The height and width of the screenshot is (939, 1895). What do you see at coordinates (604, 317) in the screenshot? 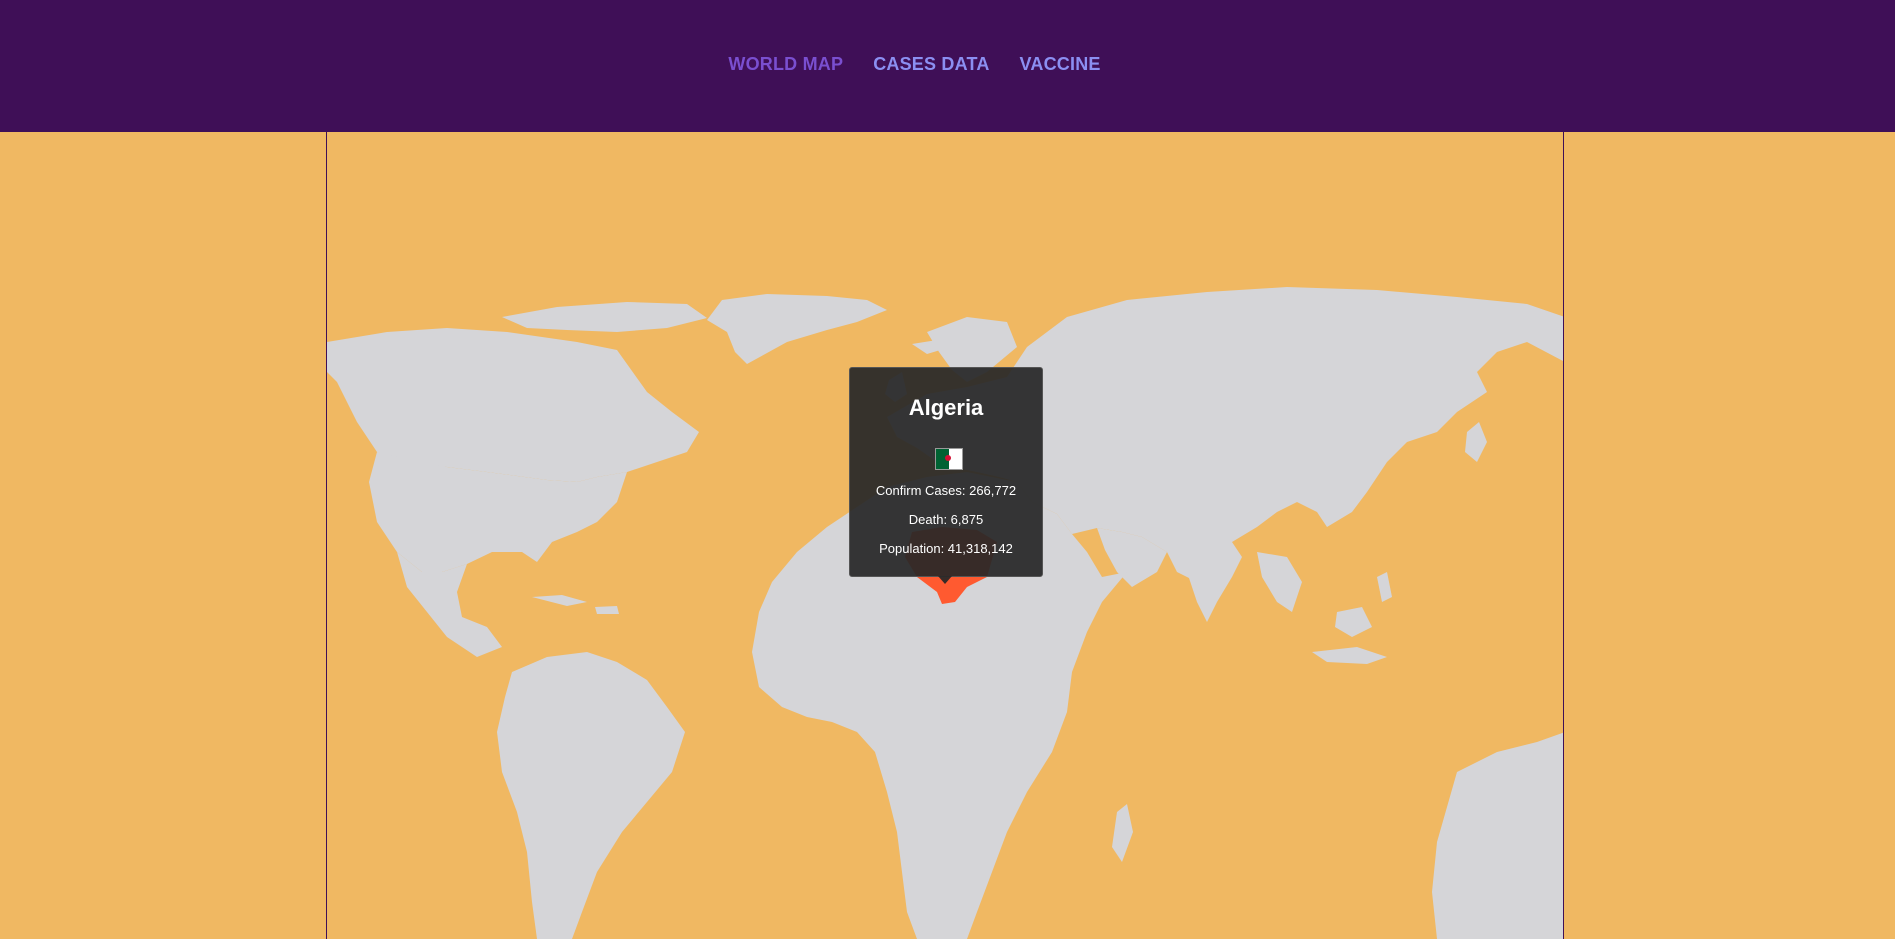
I see `country-canada-islands` at bounding box center [604, 317].